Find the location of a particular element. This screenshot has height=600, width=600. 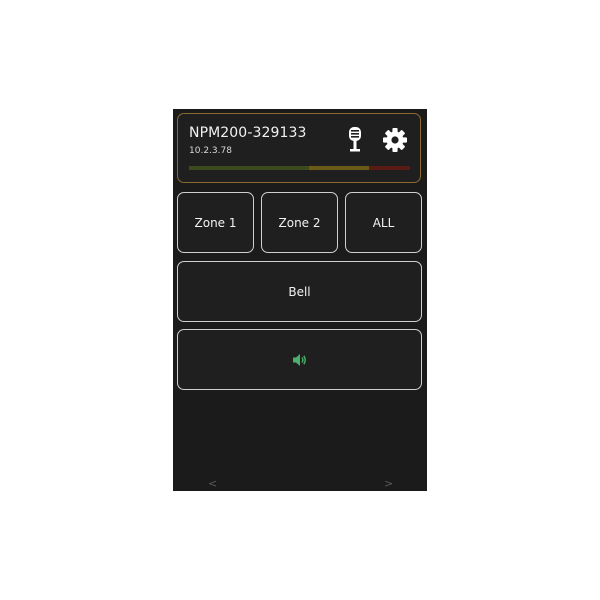

microphone-button is located at coordinates (355, 140).